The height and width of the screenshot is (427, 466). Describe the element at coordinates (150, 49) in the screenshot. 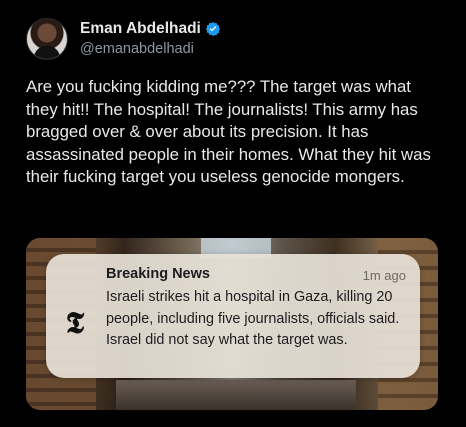

I see `author-handle: @emanabdelhadi` at that location.